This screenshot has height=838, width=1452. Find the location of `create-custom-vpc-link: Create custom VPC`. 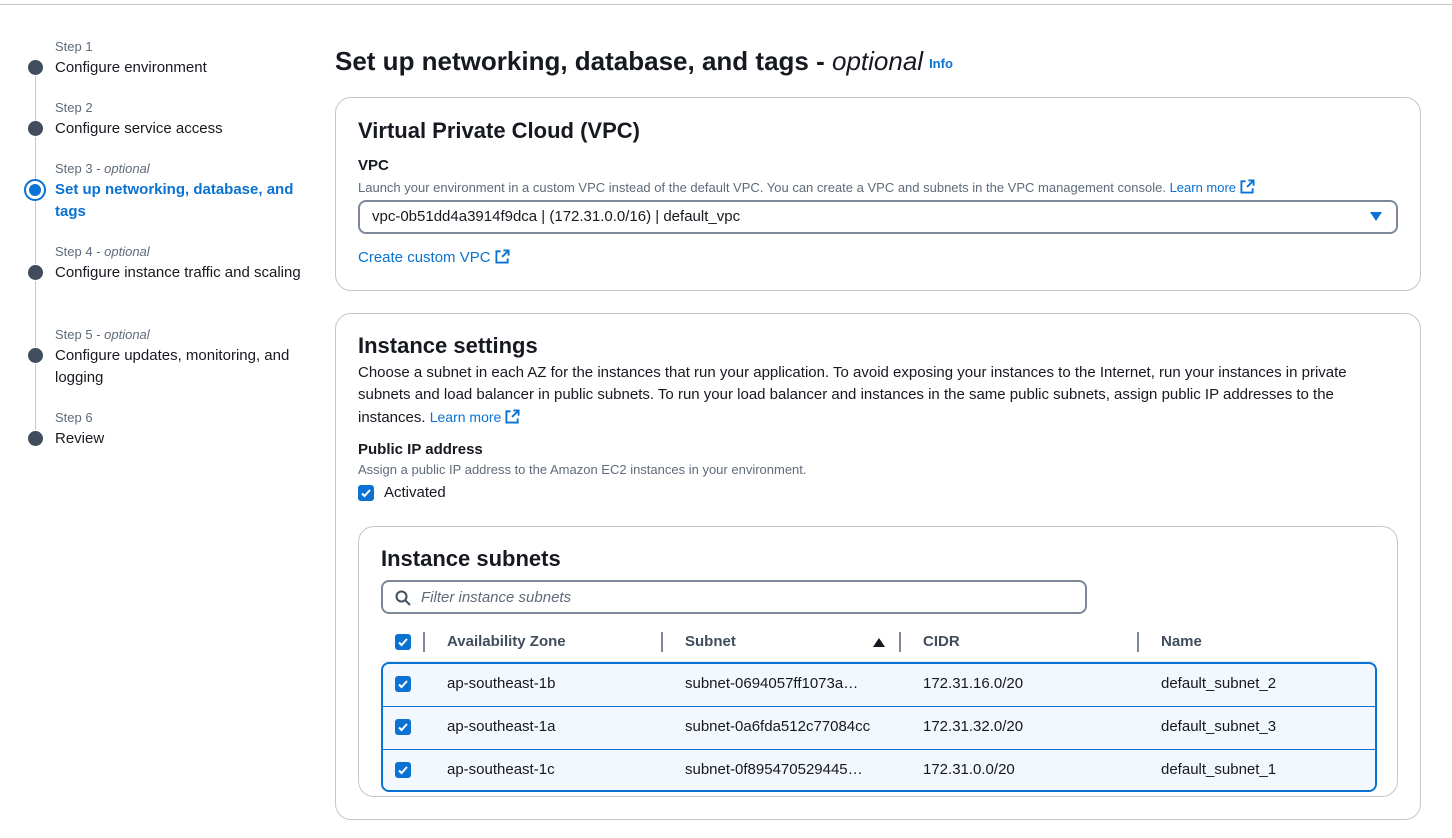

create-custom-vpc-link: Create custom VPC is located at coordinates (434, 257).